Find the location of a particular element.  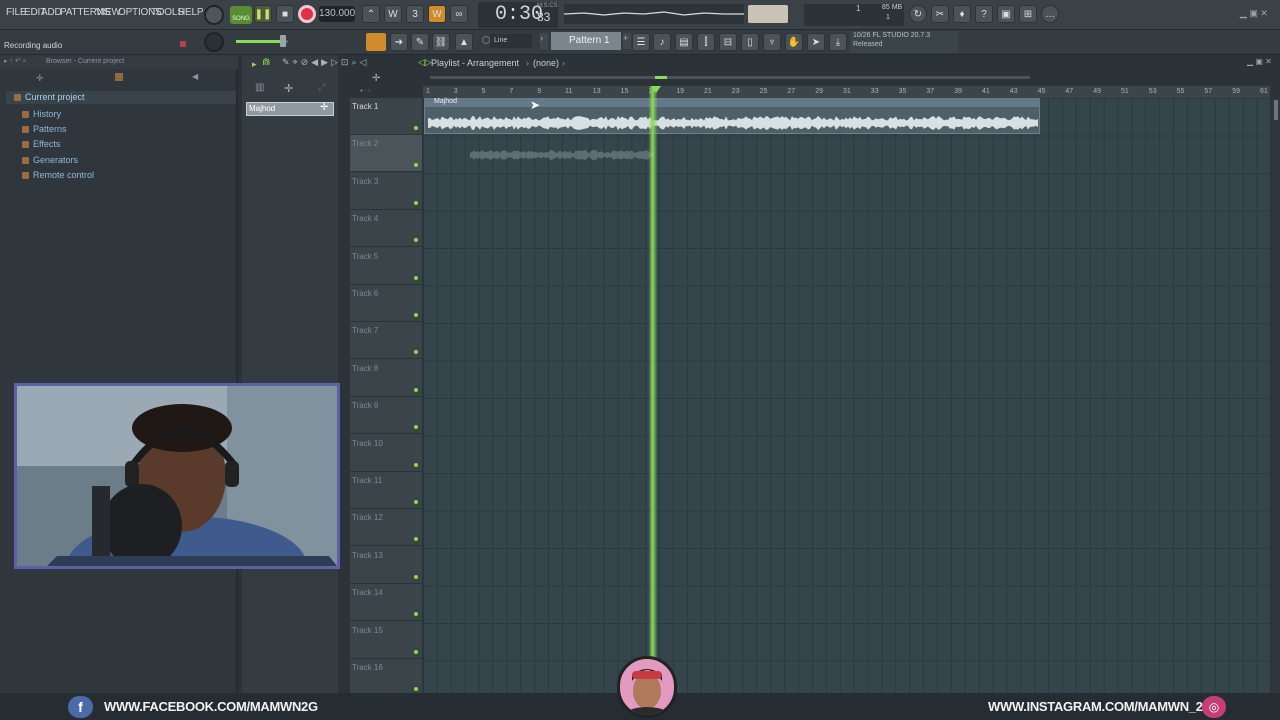

picker-stretch-icon: ⤢ is located at coordinates (321, 87).